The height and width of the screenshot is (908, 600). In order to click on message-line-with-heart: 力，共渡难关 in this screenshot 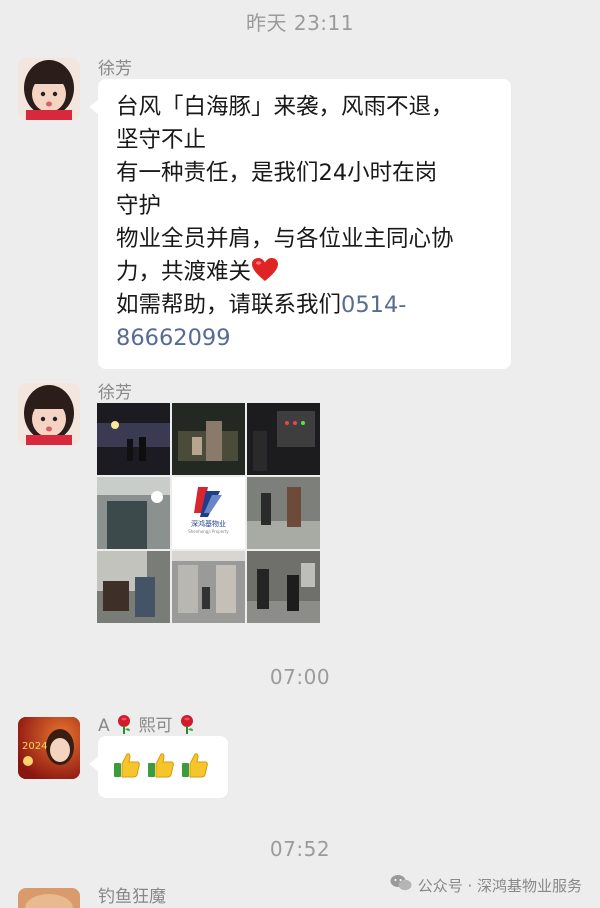, I will do `click(305, 272)`.